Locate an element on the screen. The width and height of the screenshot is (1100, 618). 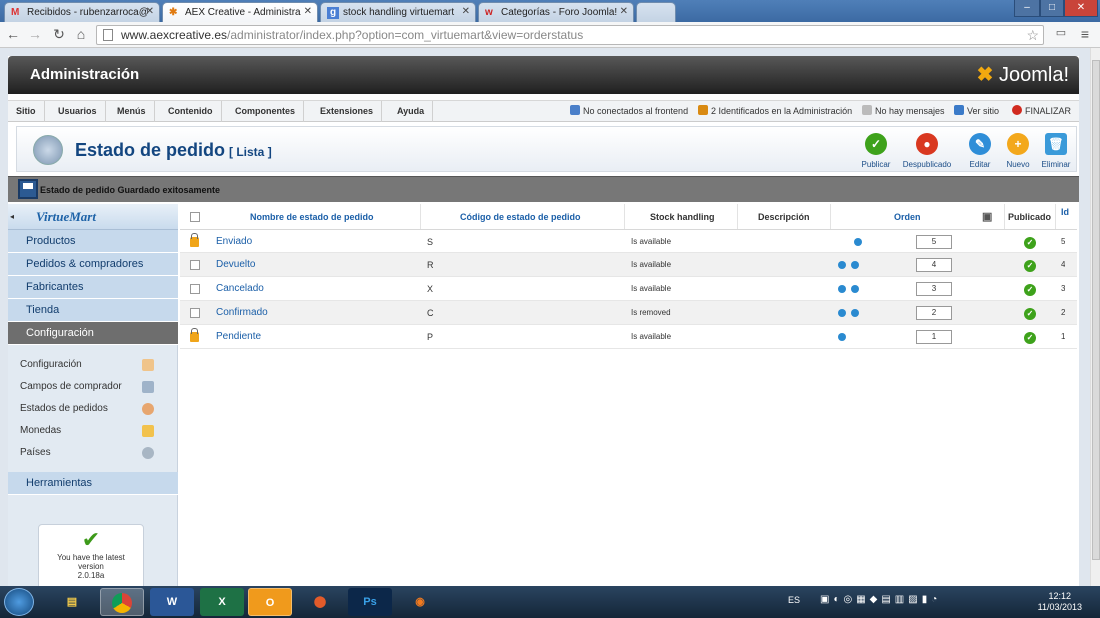
order-input: 4 is located at coordinates (934, 265).